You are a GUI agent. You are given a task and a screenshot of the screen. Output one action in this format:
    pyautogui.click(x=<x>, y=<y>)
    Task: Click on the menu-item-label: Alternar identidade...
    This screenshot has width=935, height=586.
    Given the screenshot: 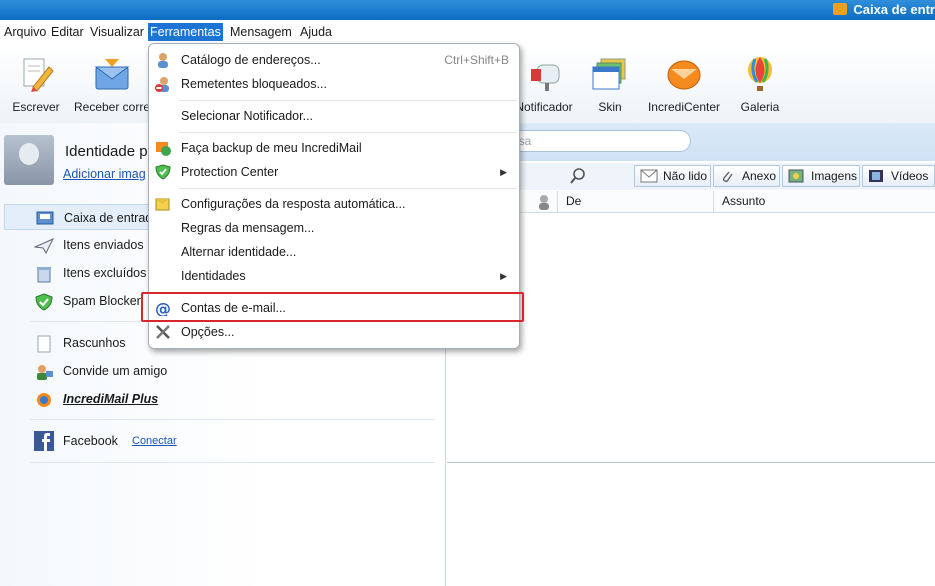 What is the action you would take?
    pyautogui.click(x=239, y=252)
    